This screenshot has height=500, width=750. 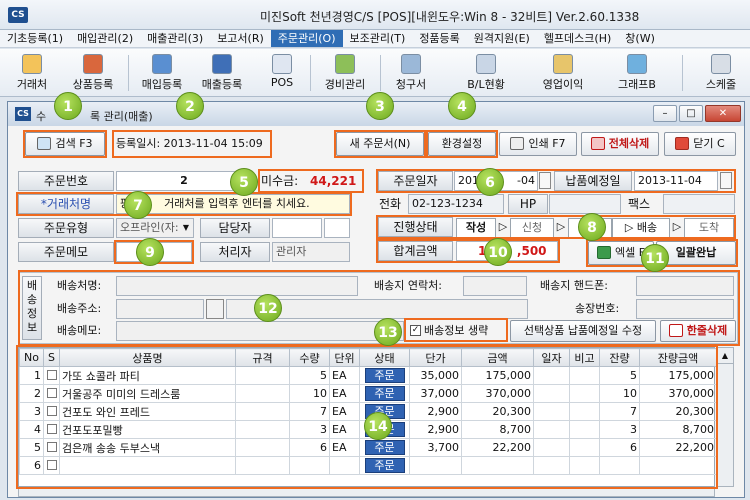 I want to click on col-header-status: 상태, so click(x=384, y=357).